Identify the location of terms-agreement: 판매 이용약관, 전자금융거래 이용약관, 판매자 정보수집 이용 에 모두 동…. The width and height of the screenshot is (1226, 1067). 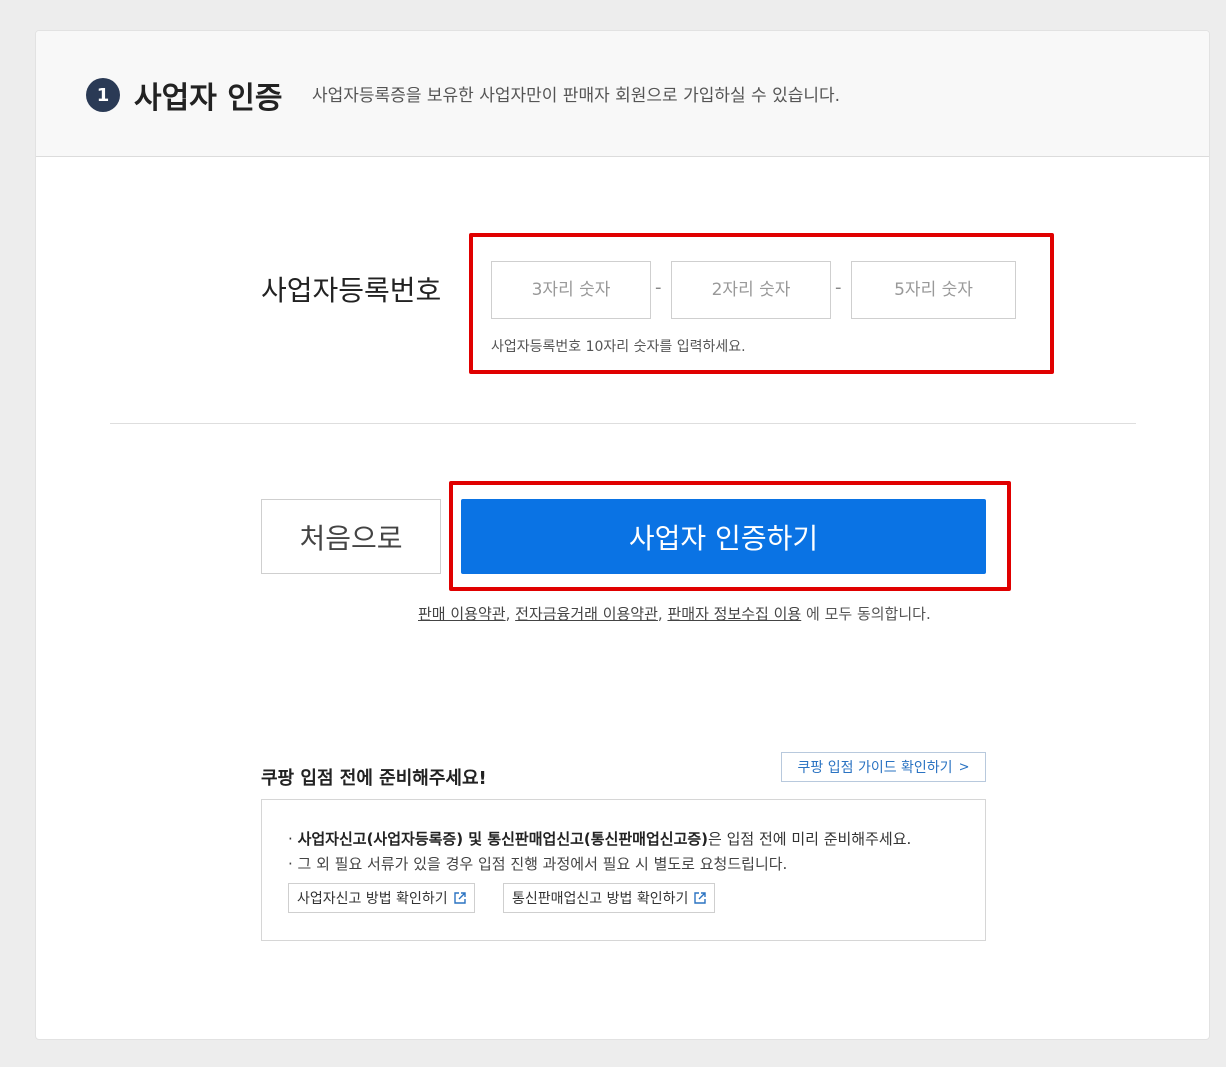
(674, 613).